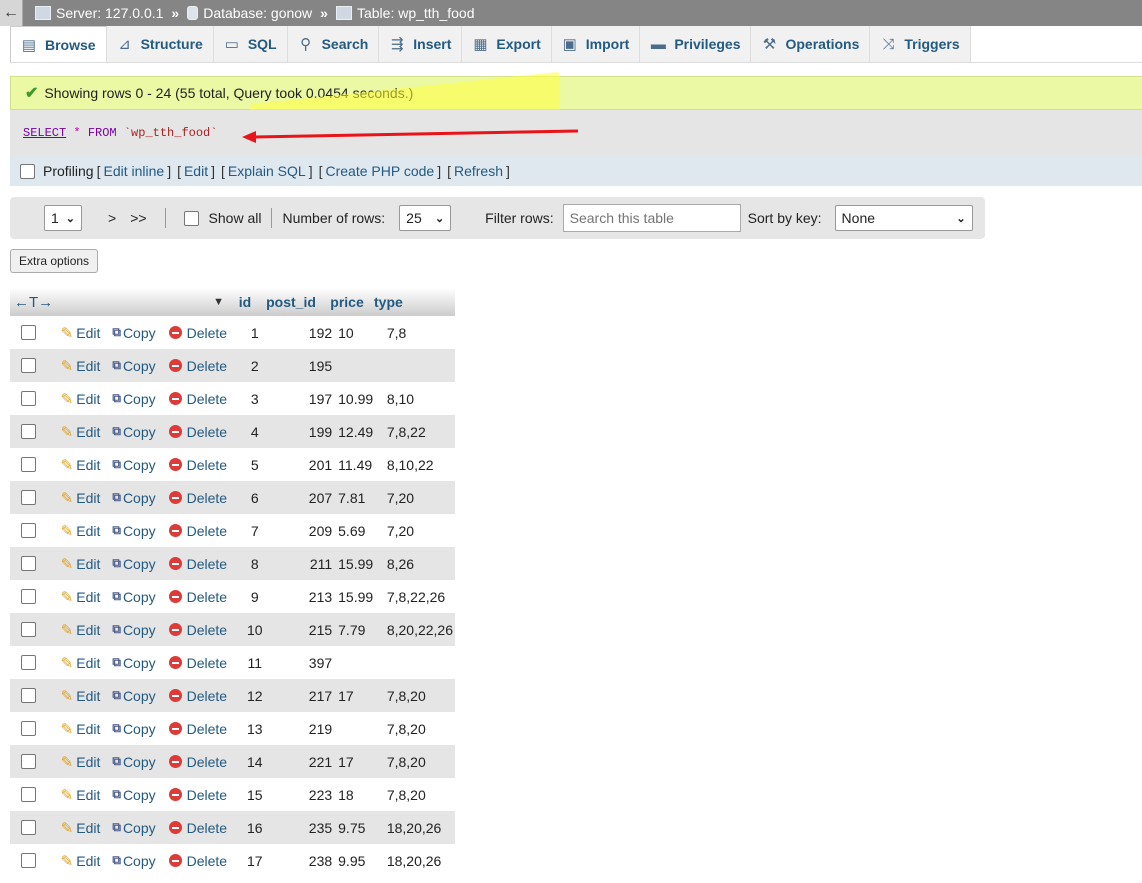  Describe the element at coordinates (421, 630) in the screenshot. I see `cell-type: 8,20,22,26` at that location.